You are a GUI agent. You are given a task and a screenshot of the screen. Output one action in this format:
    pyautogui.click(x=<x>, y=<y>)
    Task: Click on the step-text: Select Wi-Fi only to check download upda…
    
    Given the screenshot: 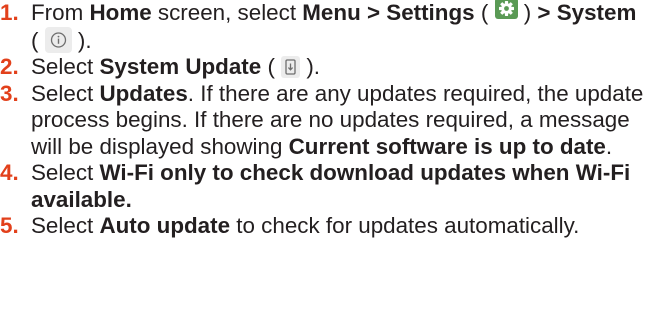 What is the action you would take?
    pyautogui.click(x=331, y=186)
    